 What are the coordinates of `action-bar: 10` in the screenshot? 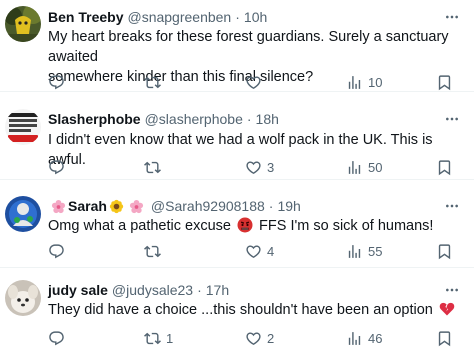 It's located at (255, 82).